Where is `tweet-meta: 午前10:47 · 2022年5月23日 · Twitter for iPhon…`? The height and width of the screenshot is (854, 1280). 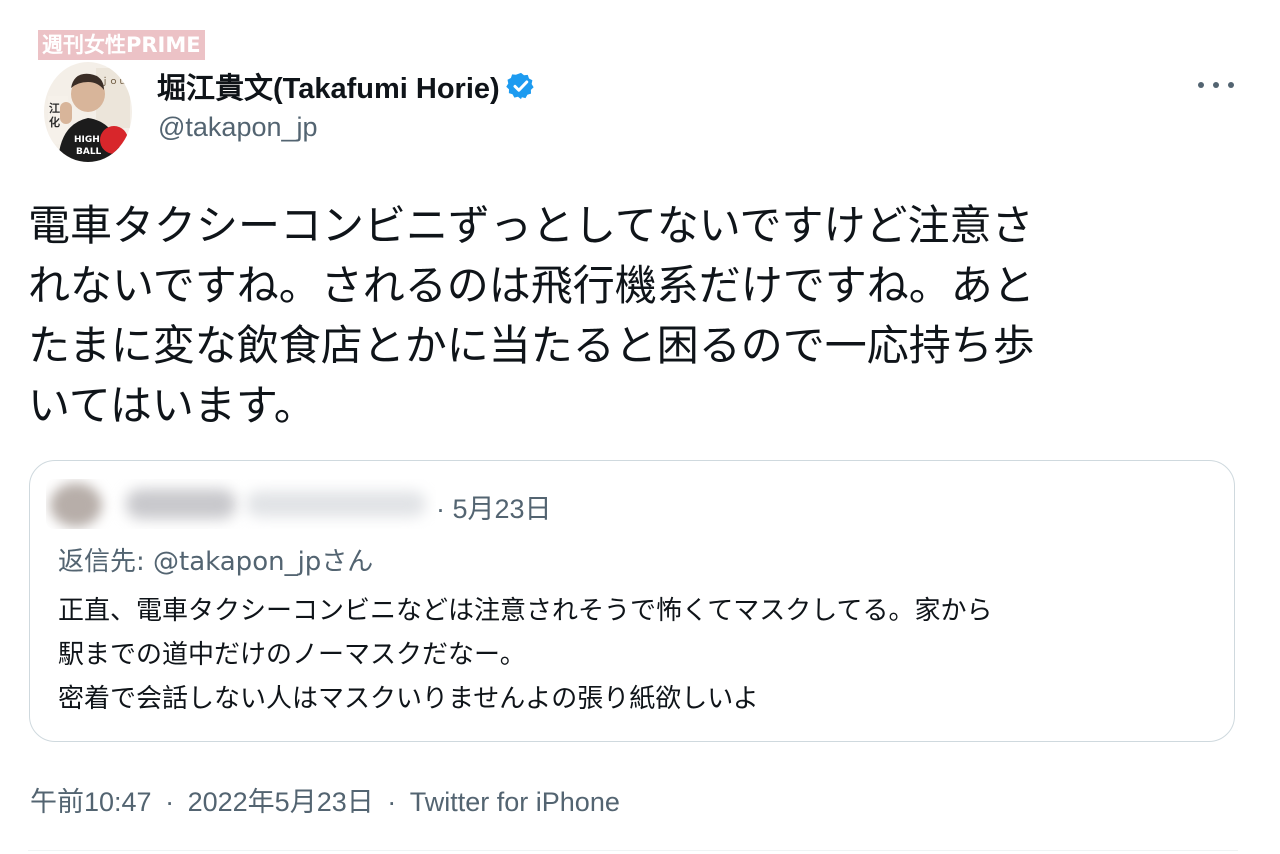 tweet-meta: 午前10:47 · 2022年5月23日 · Twitter for iPhon… is located at coordinates (325, 799).